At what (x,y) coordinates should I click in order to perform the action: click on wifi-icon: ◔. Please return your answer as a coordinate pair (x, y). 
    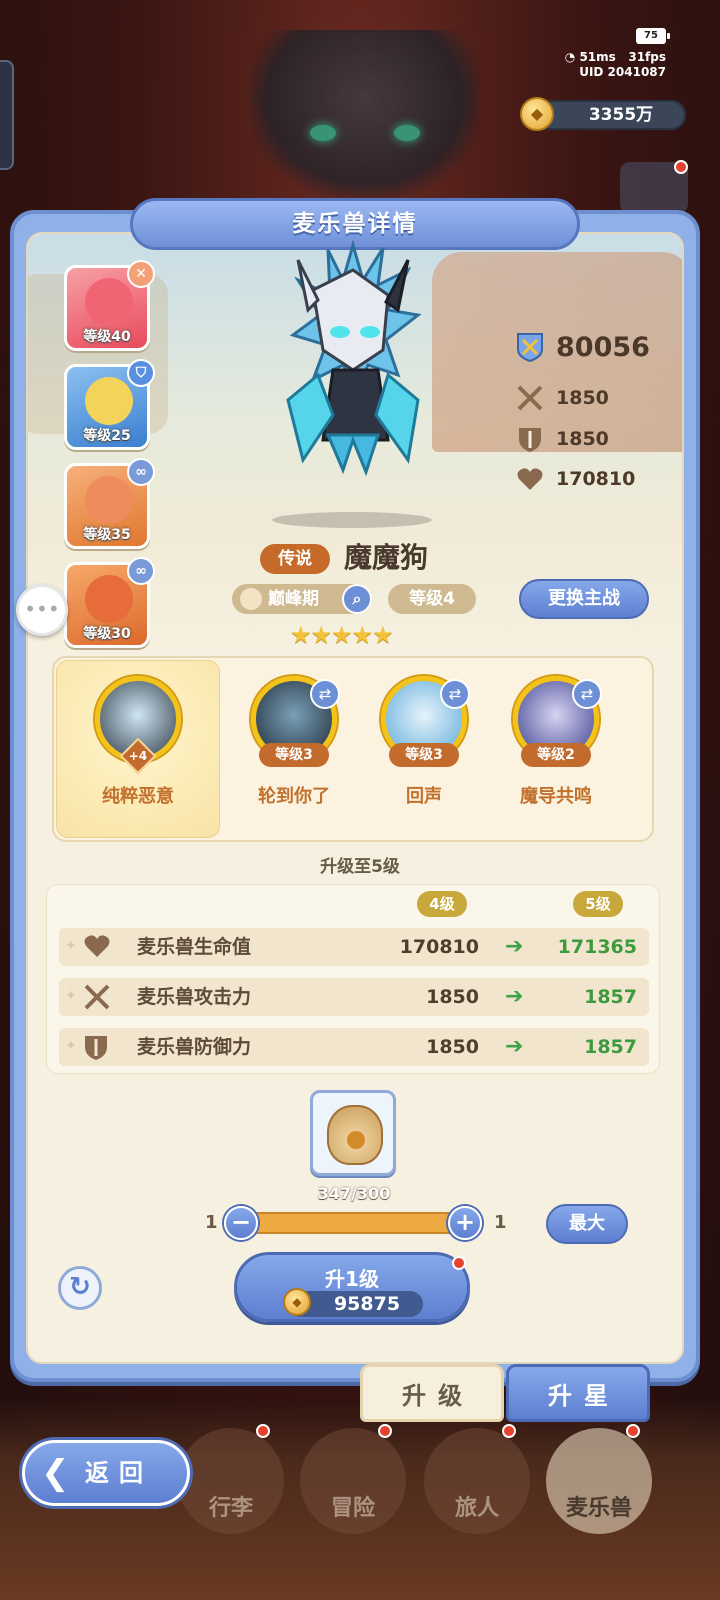
    Looking at the image, I should click on (570, 57).